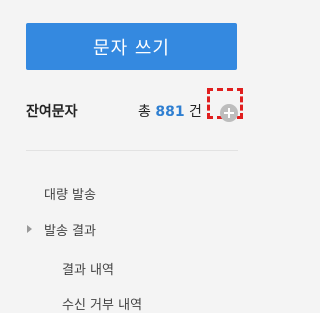  Describe the element at coordinates (88, 268) in the screenshot. I see `menu-item-result-history: 결과 내역` at that location.